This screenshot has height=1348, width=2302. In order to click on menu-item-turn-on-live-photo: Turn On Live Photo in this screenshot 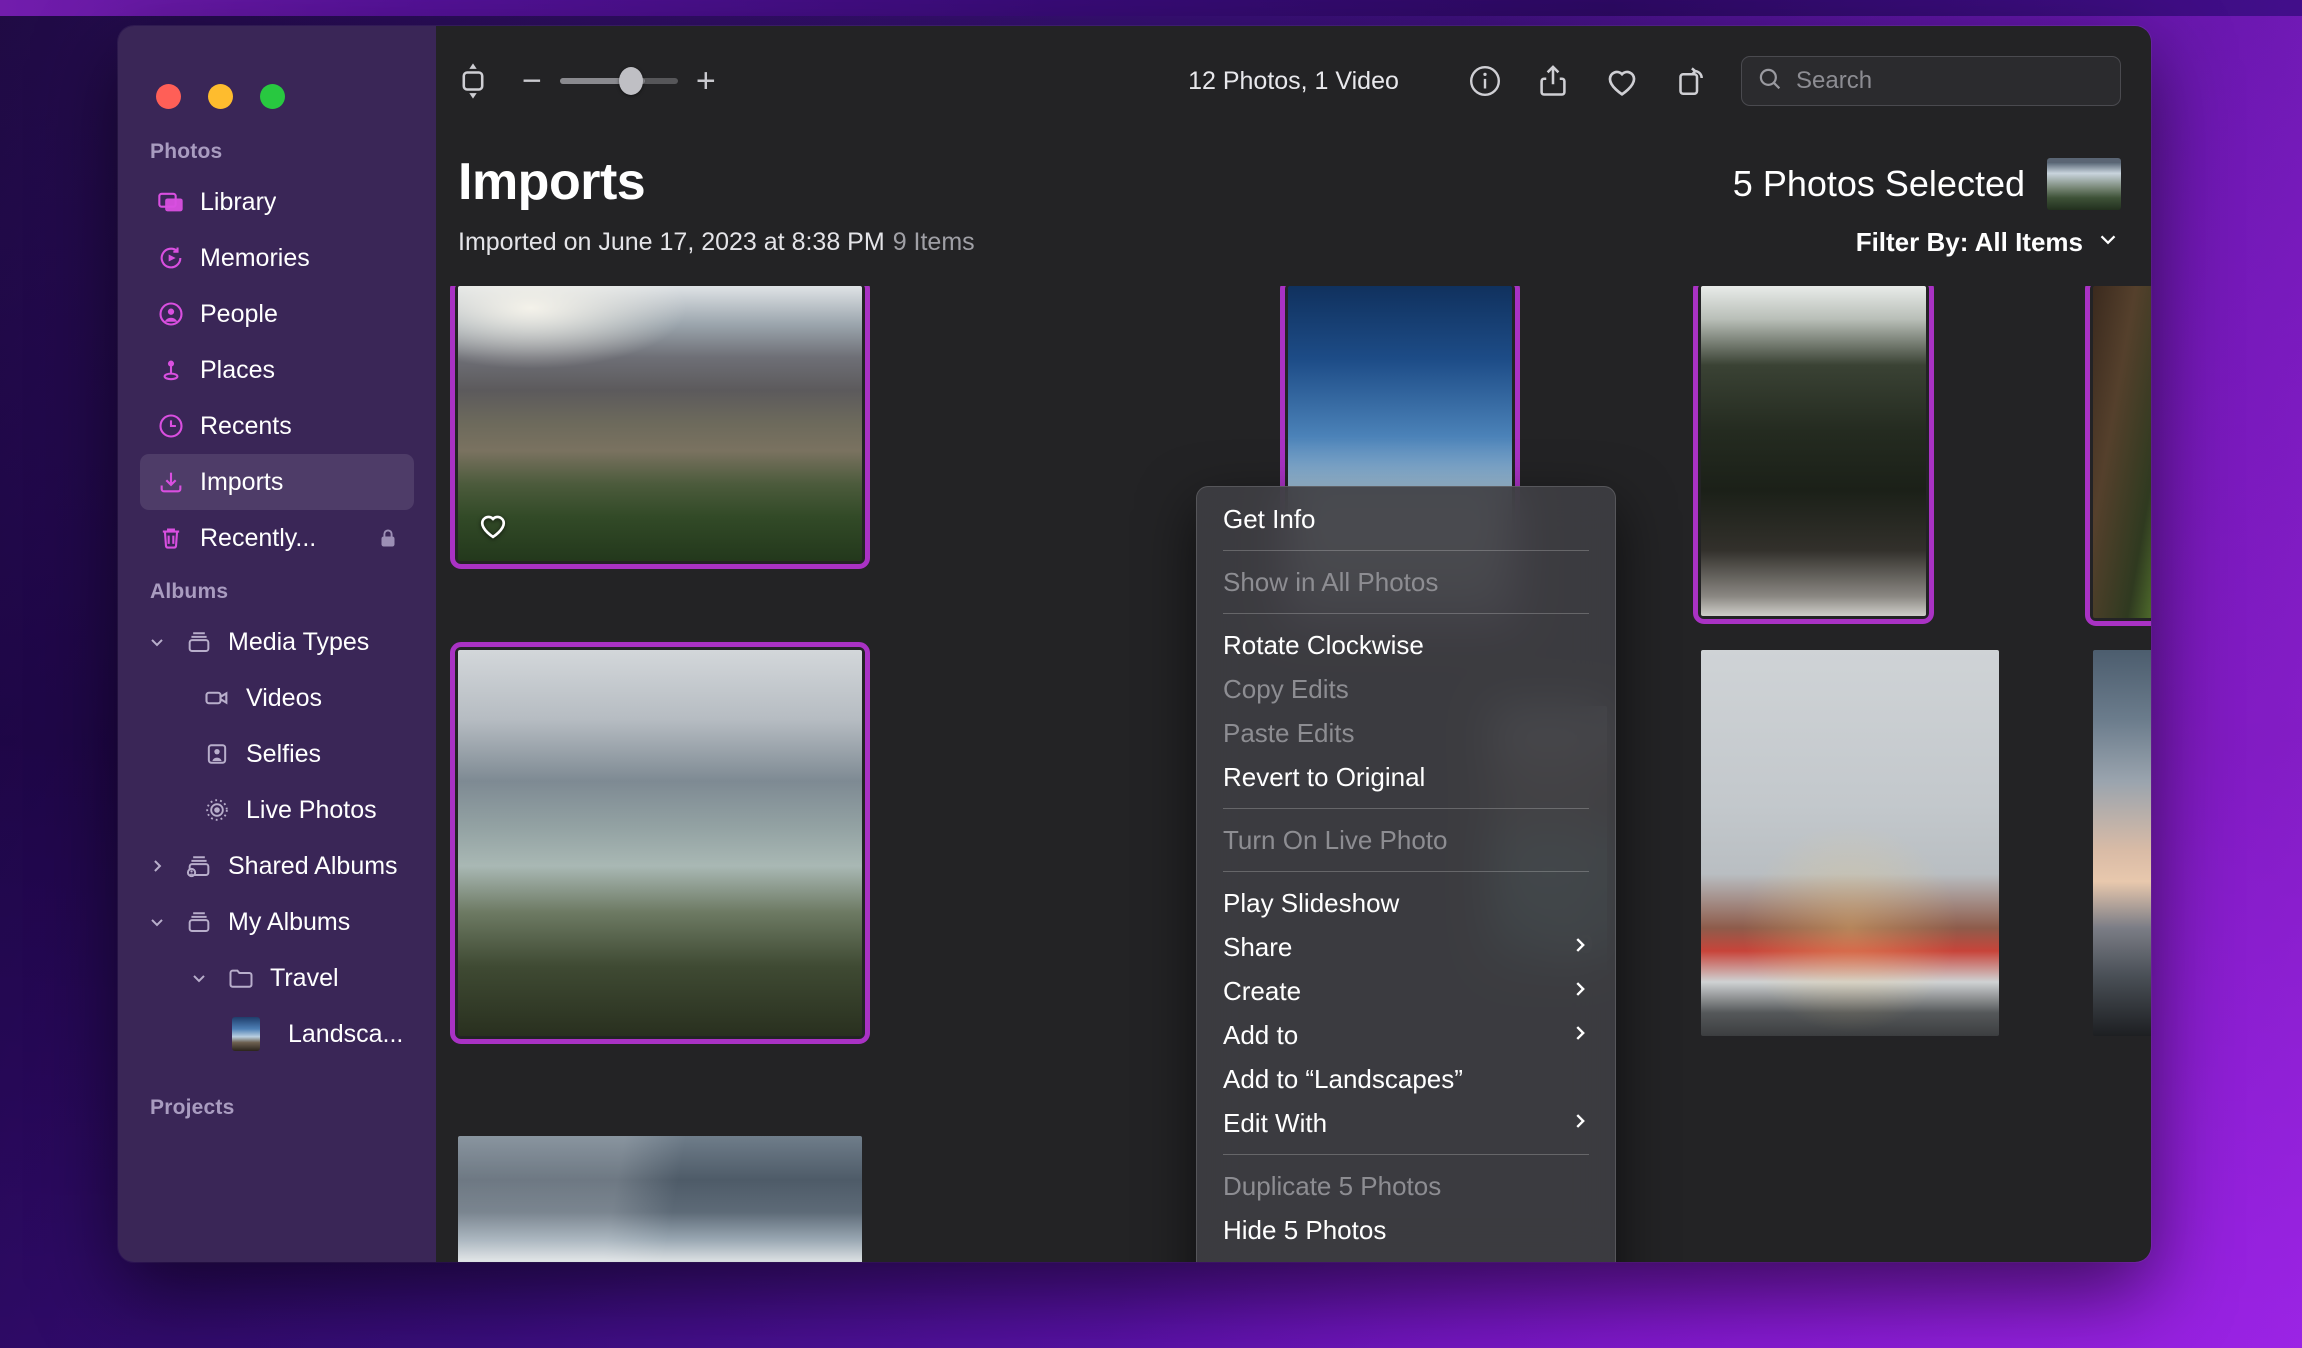, I will do `click(1335, 839)`.